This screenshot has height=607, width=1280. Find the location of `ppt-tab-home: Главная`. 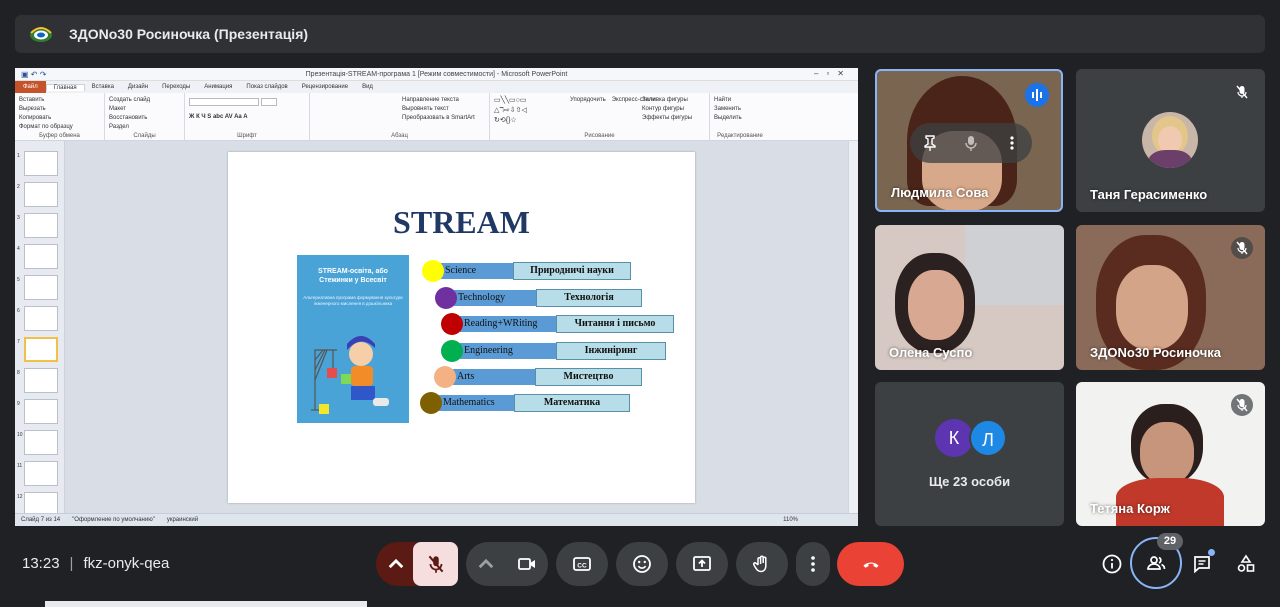

ppt-tab-home: Главная is located at coordinates (65, 87).